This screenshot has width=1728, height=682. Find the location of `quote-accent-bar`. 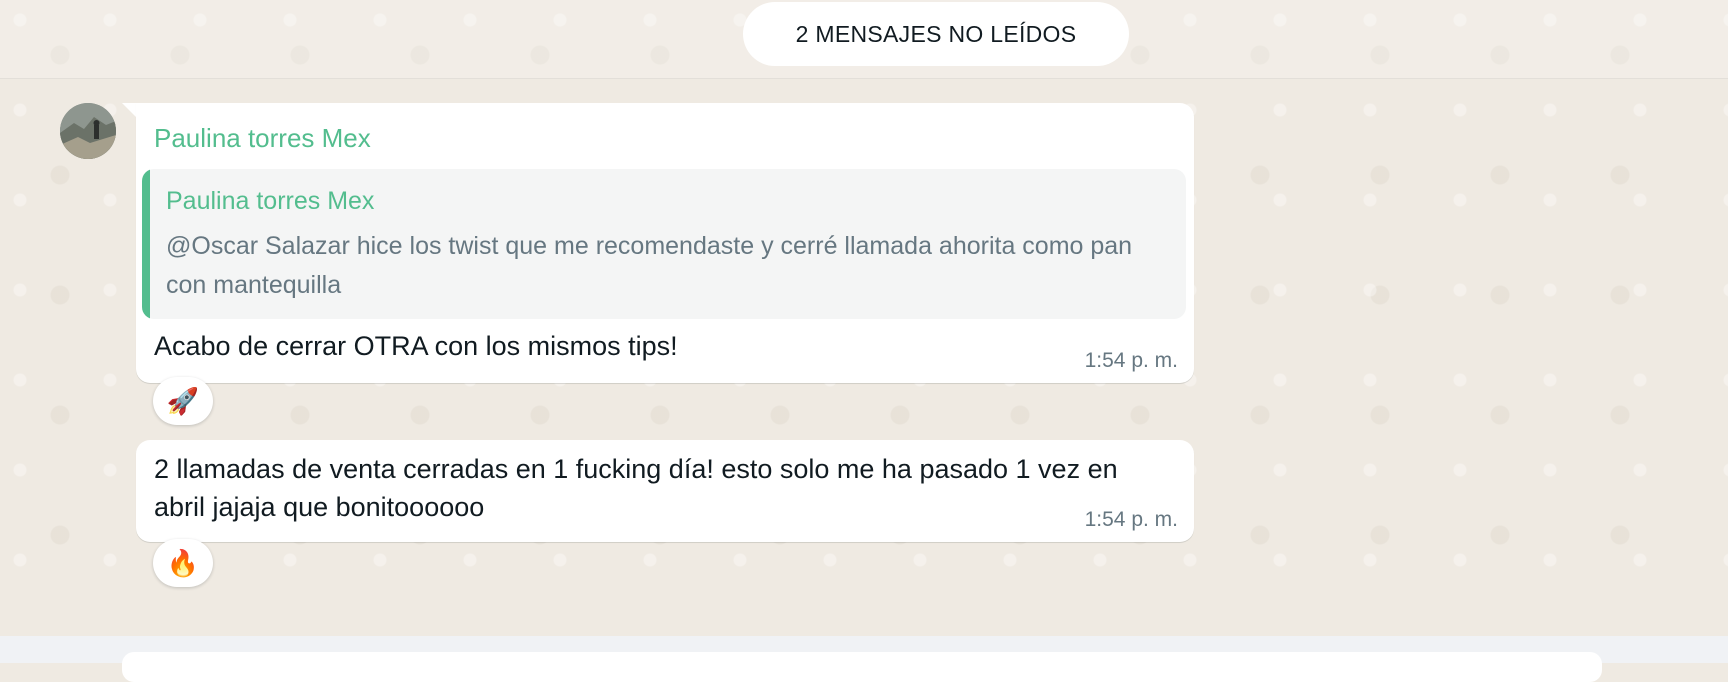

quote-accent-bar is located at coordinates (146, 244).